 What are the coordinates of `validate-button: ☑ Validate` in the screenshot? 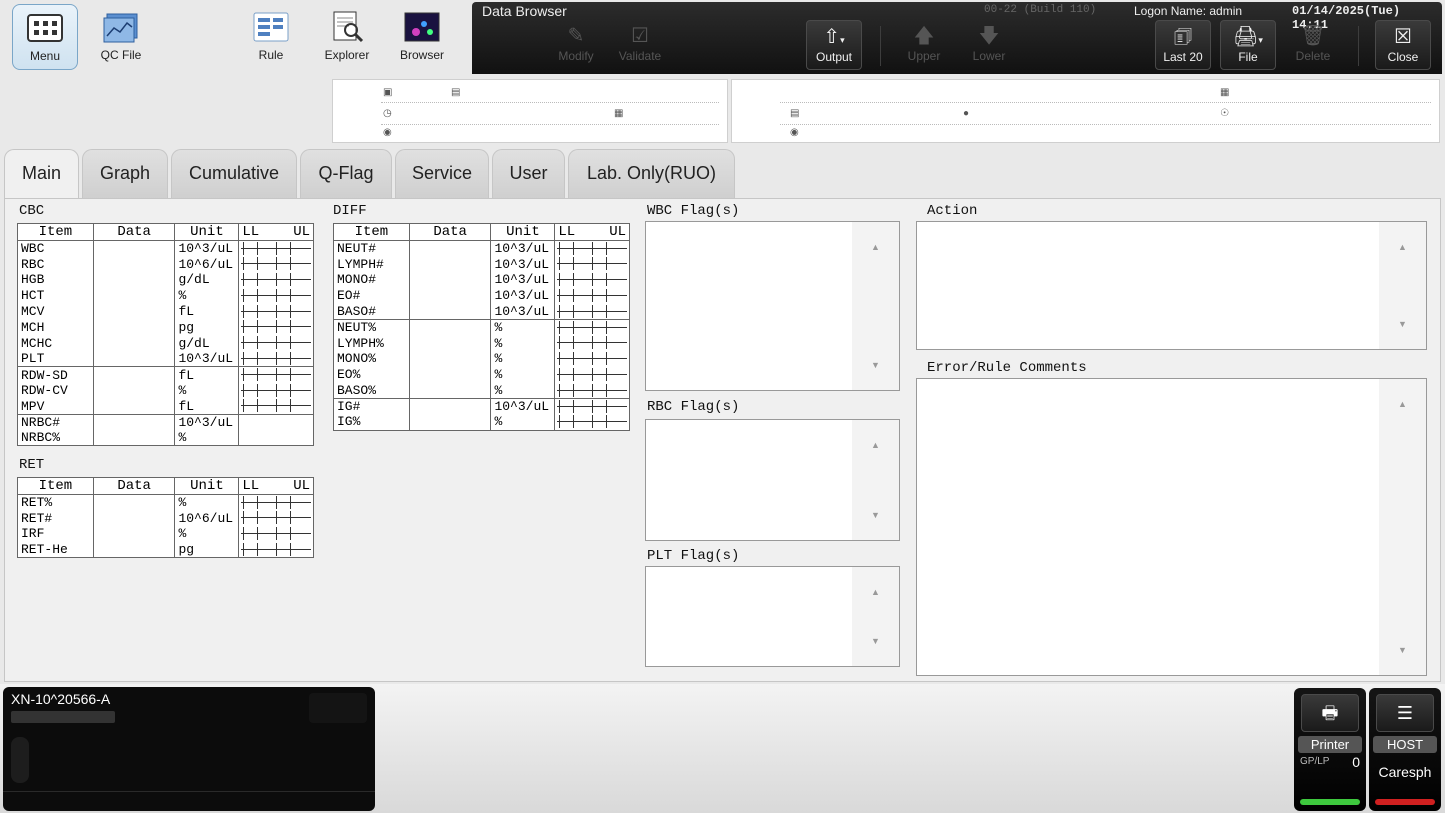 It's located at (640, 45).